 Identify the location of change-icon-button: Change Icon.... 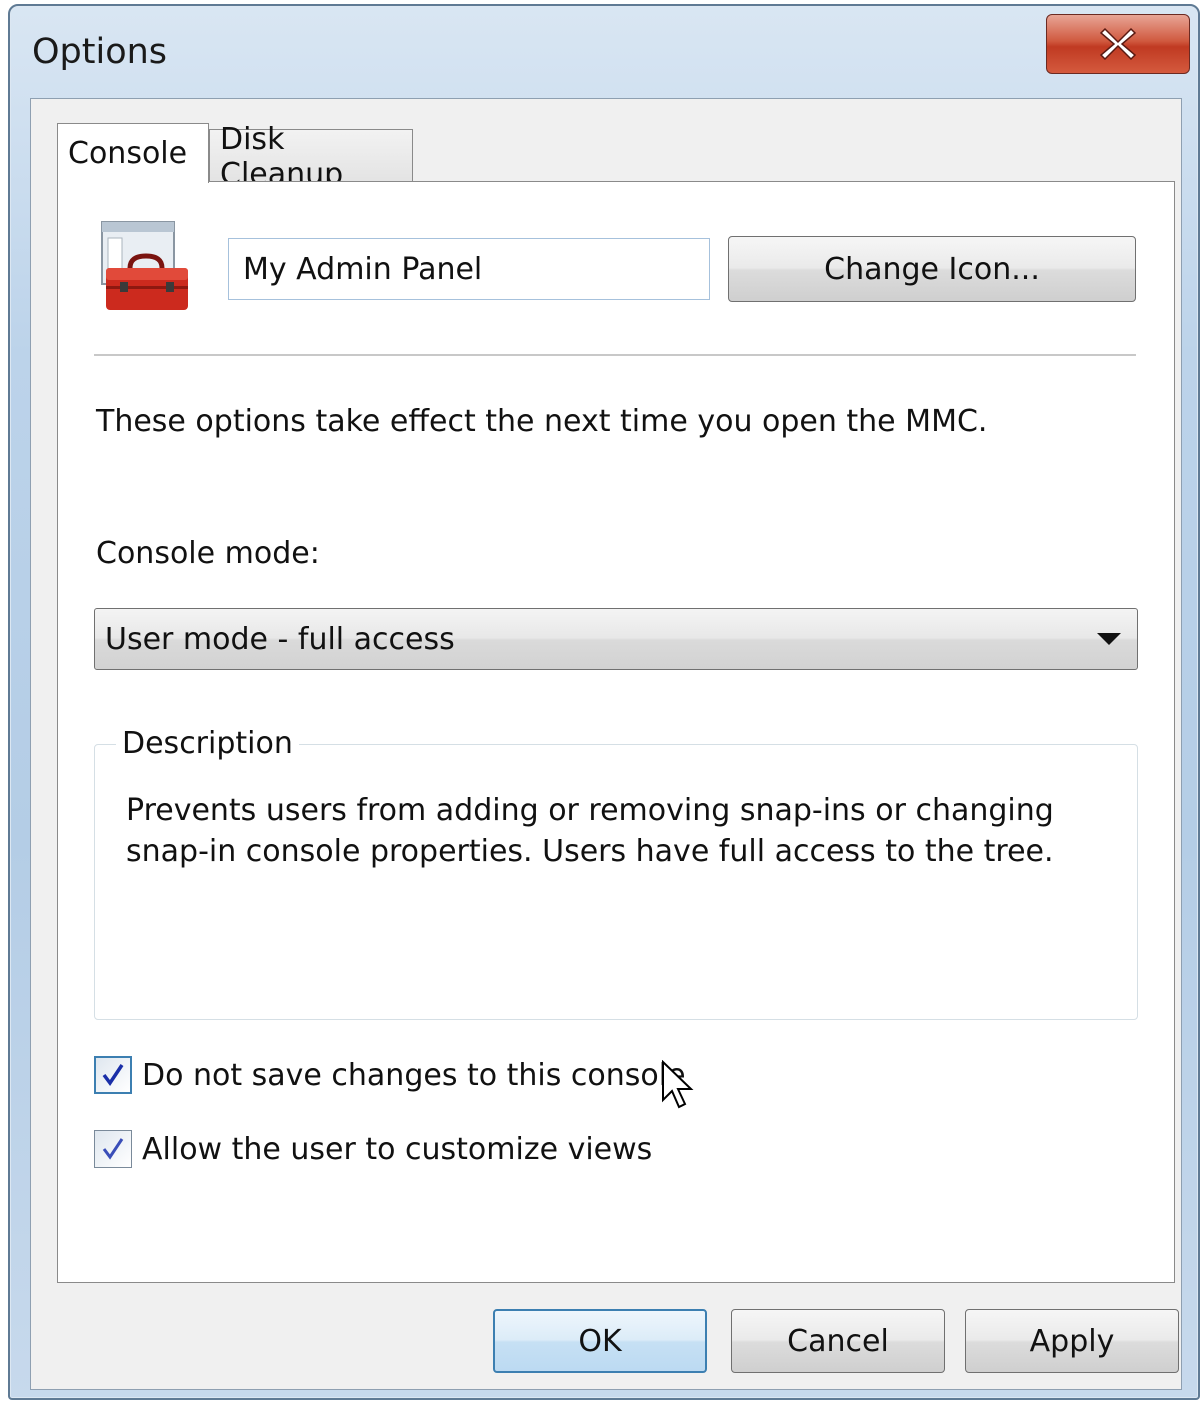
(932, 269).